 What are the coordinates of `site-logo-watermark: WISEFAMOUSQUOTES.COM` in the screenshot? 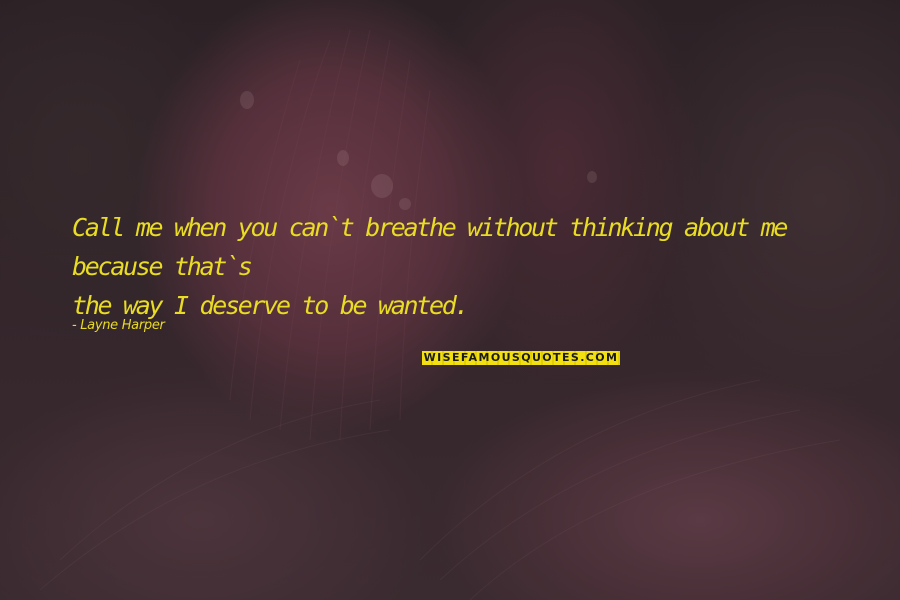 It's located at (521, 358).